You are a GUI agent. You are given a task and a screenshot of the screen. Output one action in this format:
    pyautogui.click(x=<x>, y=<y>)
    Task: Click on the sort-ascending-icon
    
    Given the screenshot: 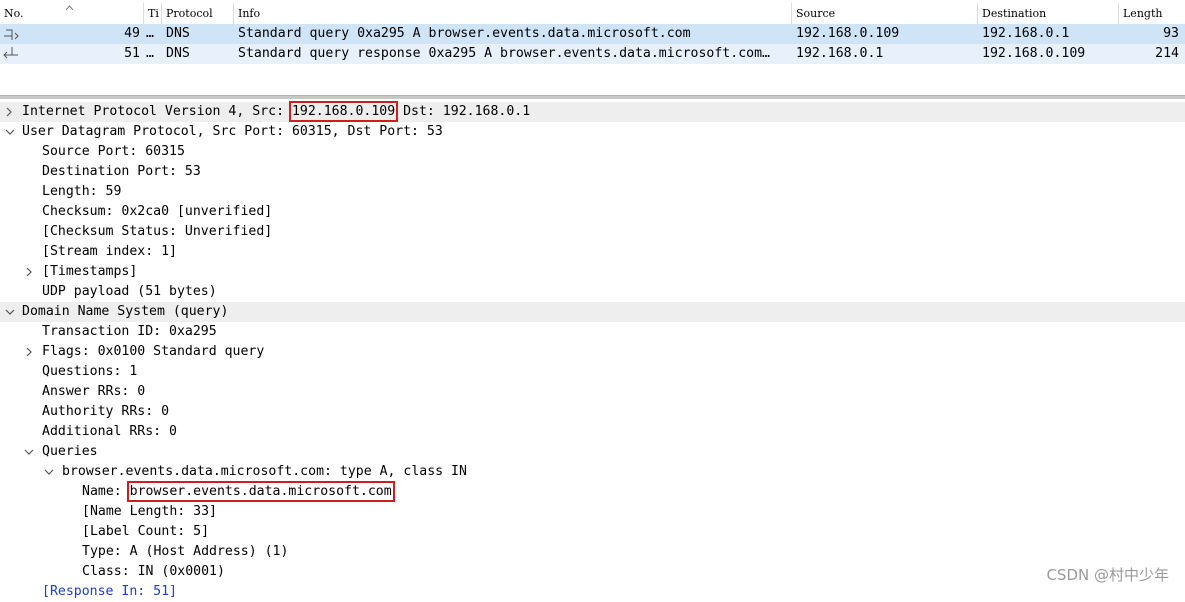 What is the action you would take?
    pyautogui.click(x=69, y=7)
    